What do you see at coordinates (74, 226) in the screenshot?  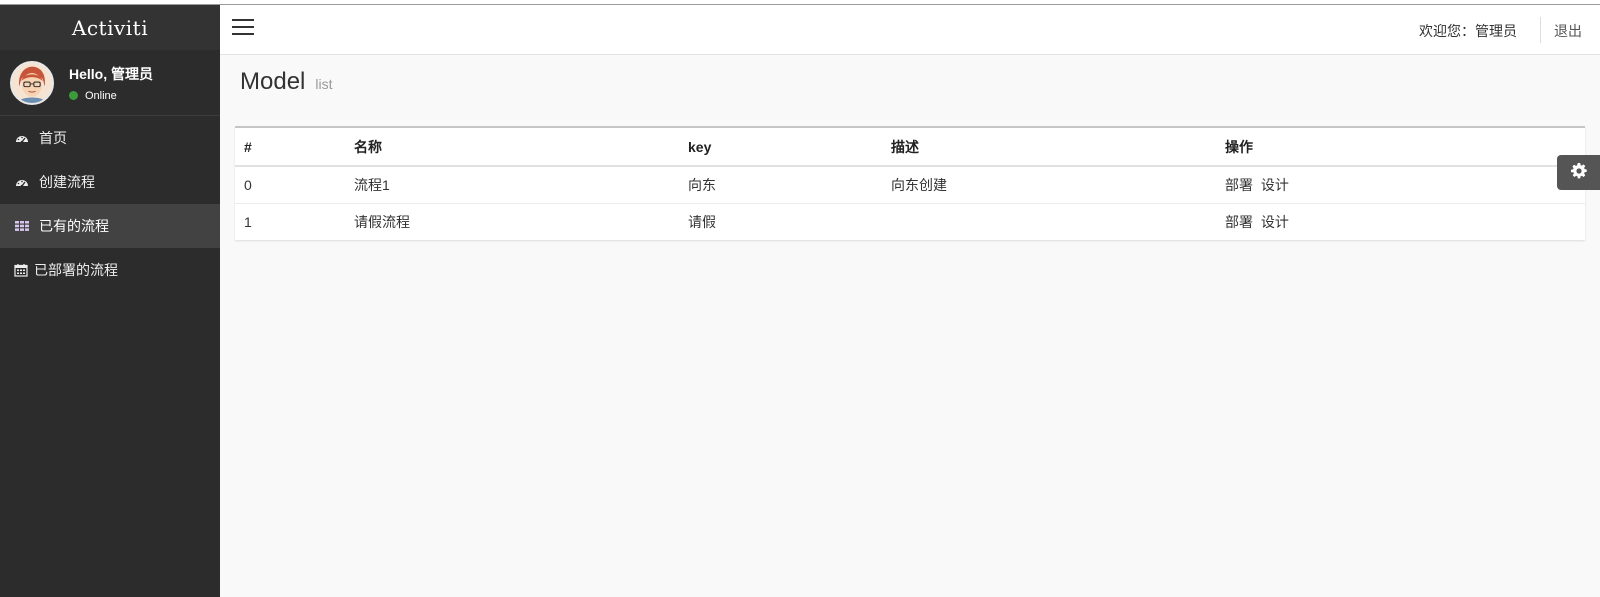 I see `sidebar-item-label: 已有的流程` at bounding box center [74, 226].